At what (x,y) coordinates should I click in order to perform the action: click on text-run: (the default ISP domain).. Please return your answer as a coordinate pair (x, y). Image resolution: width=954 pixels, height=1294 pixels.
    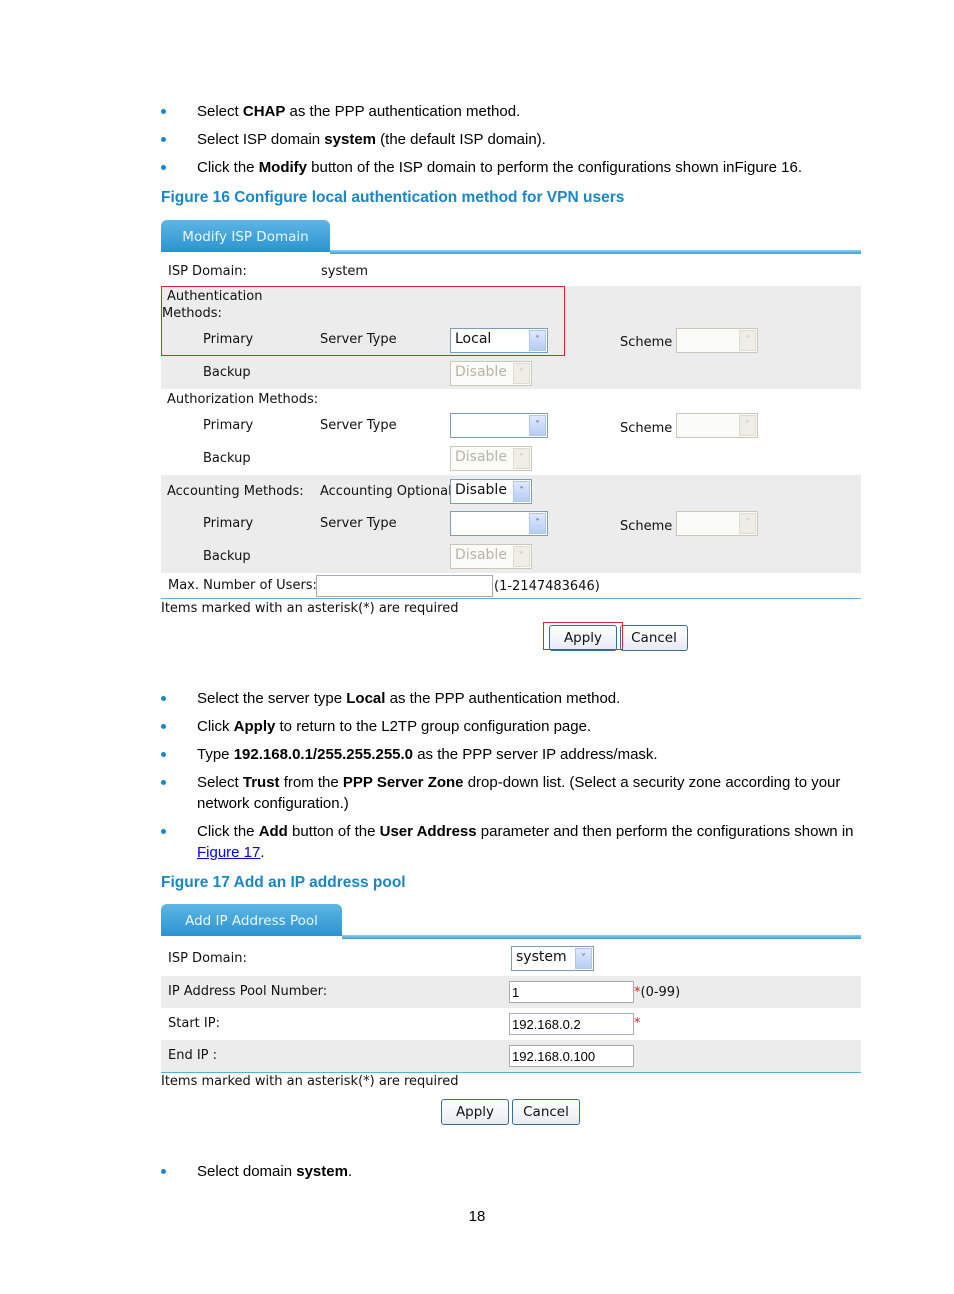
    Looking at the image, I should click on (461, 139).